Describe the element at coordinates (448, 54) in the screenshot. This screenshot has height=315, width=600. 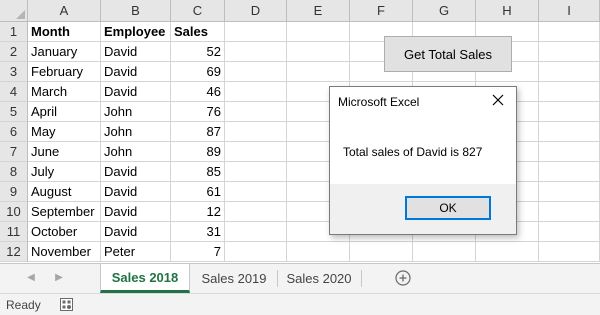
I see `get-total-sales-button: Get Total Sales` at that location.